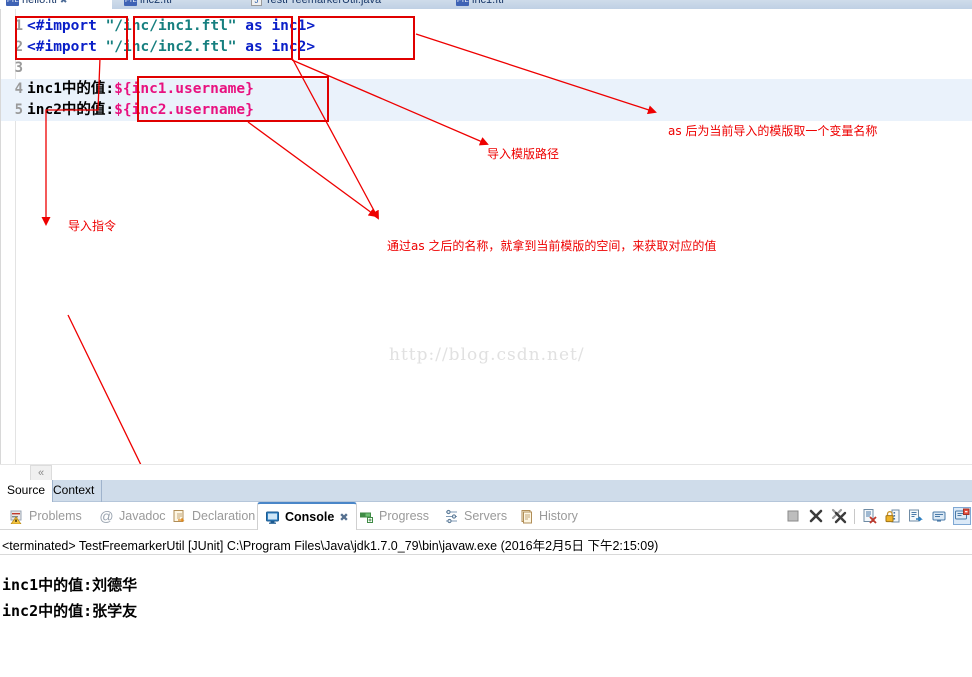 The height and width of the screenshot is (677, 972). What do you see at coordinates (74, 491) in the screenshot?
I see `tab-context: Context` at bounding box center [74, 491].